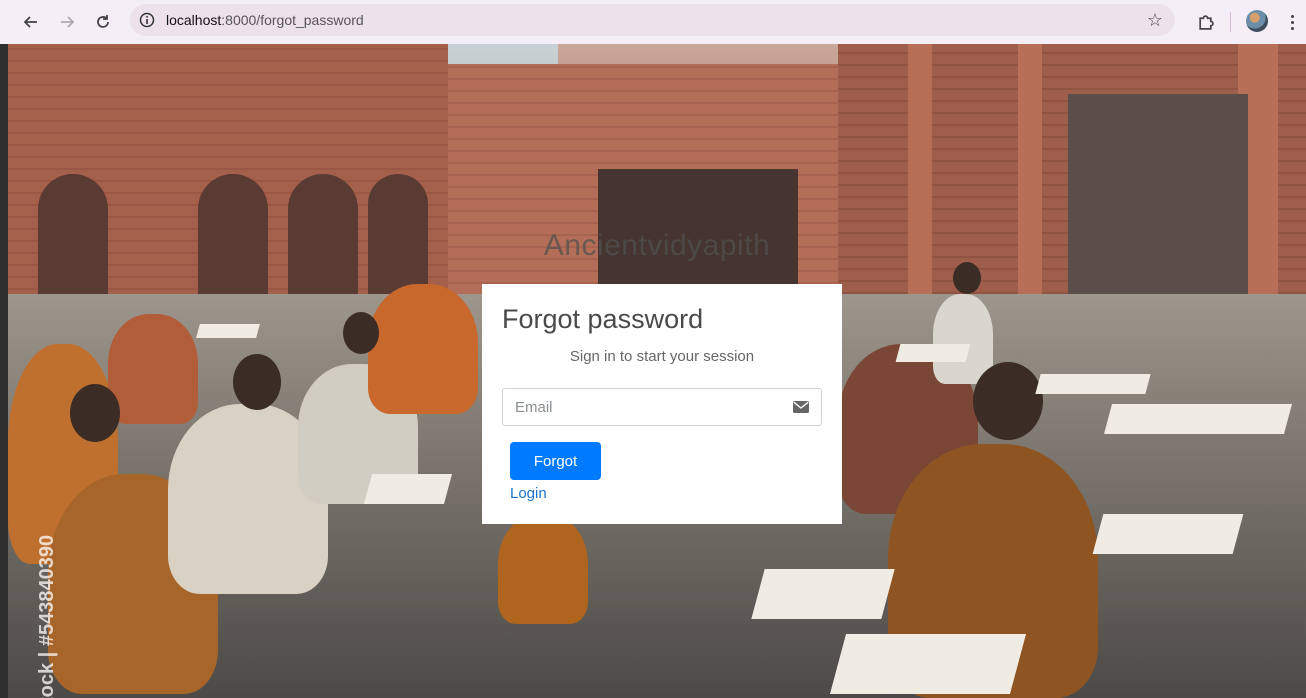 The height and width of the screenshot is (698, 1306). Describe the element at coordinates (1292, 22) in the screenshot. I see `kebab-menu-icon` at that location.